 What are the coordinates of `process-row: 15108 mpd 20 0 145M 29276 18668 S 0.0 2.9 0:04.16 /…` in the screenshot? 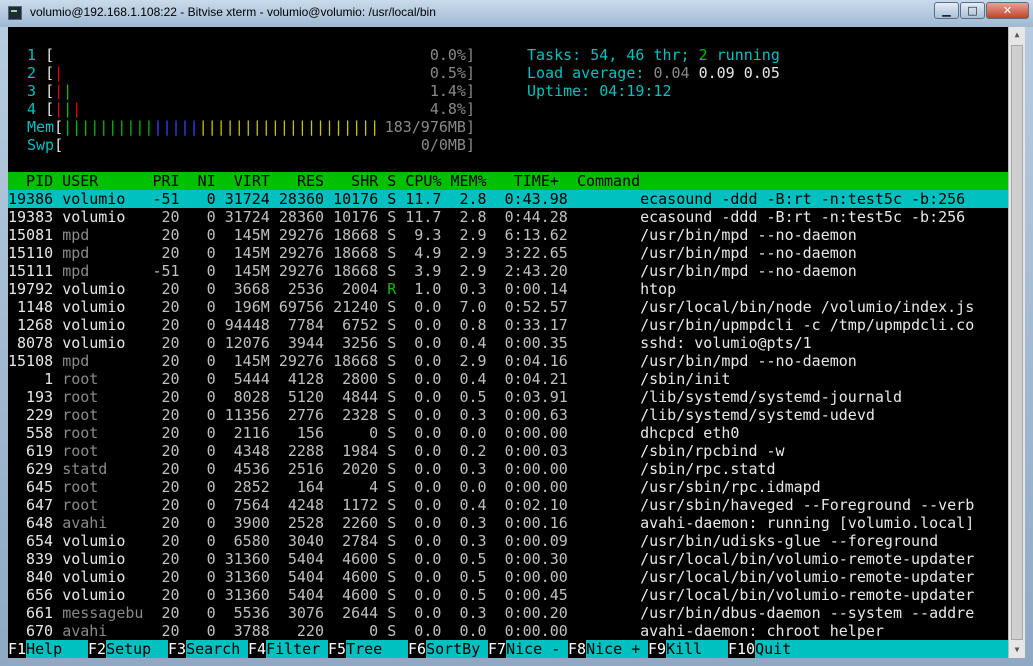 It's located at (508, 361).